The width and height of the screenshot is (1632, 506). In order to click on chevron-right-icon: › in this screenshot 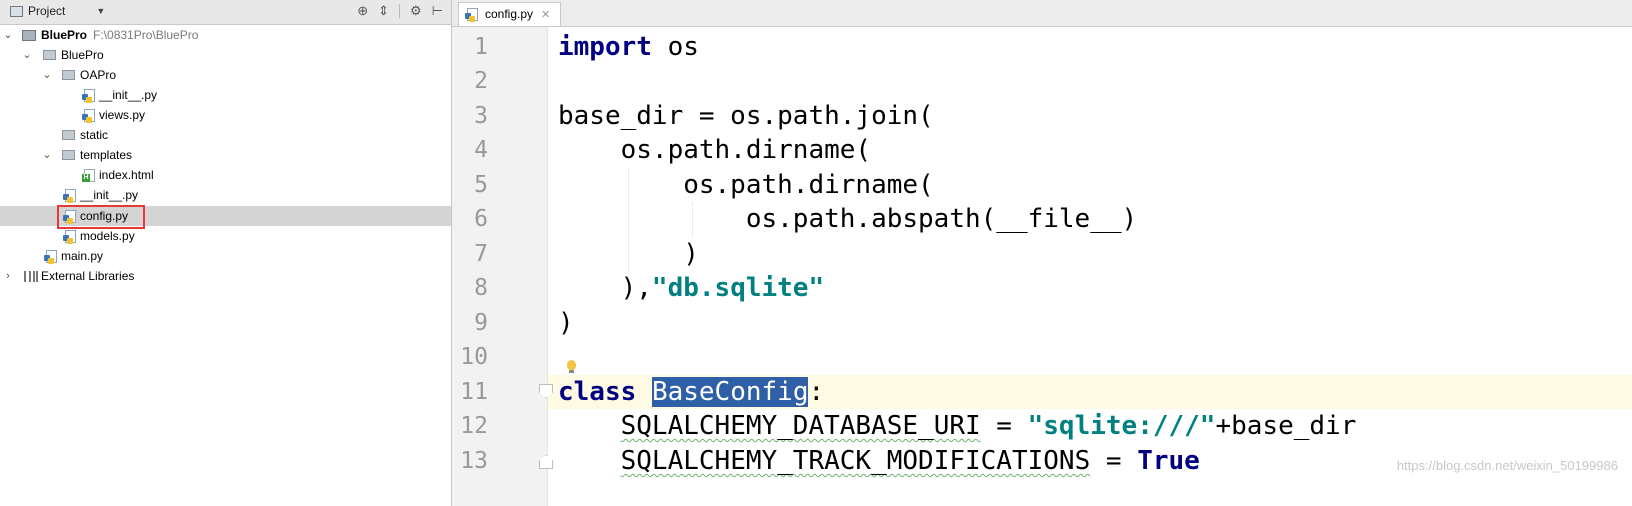, I will do `click(8, 276)`.